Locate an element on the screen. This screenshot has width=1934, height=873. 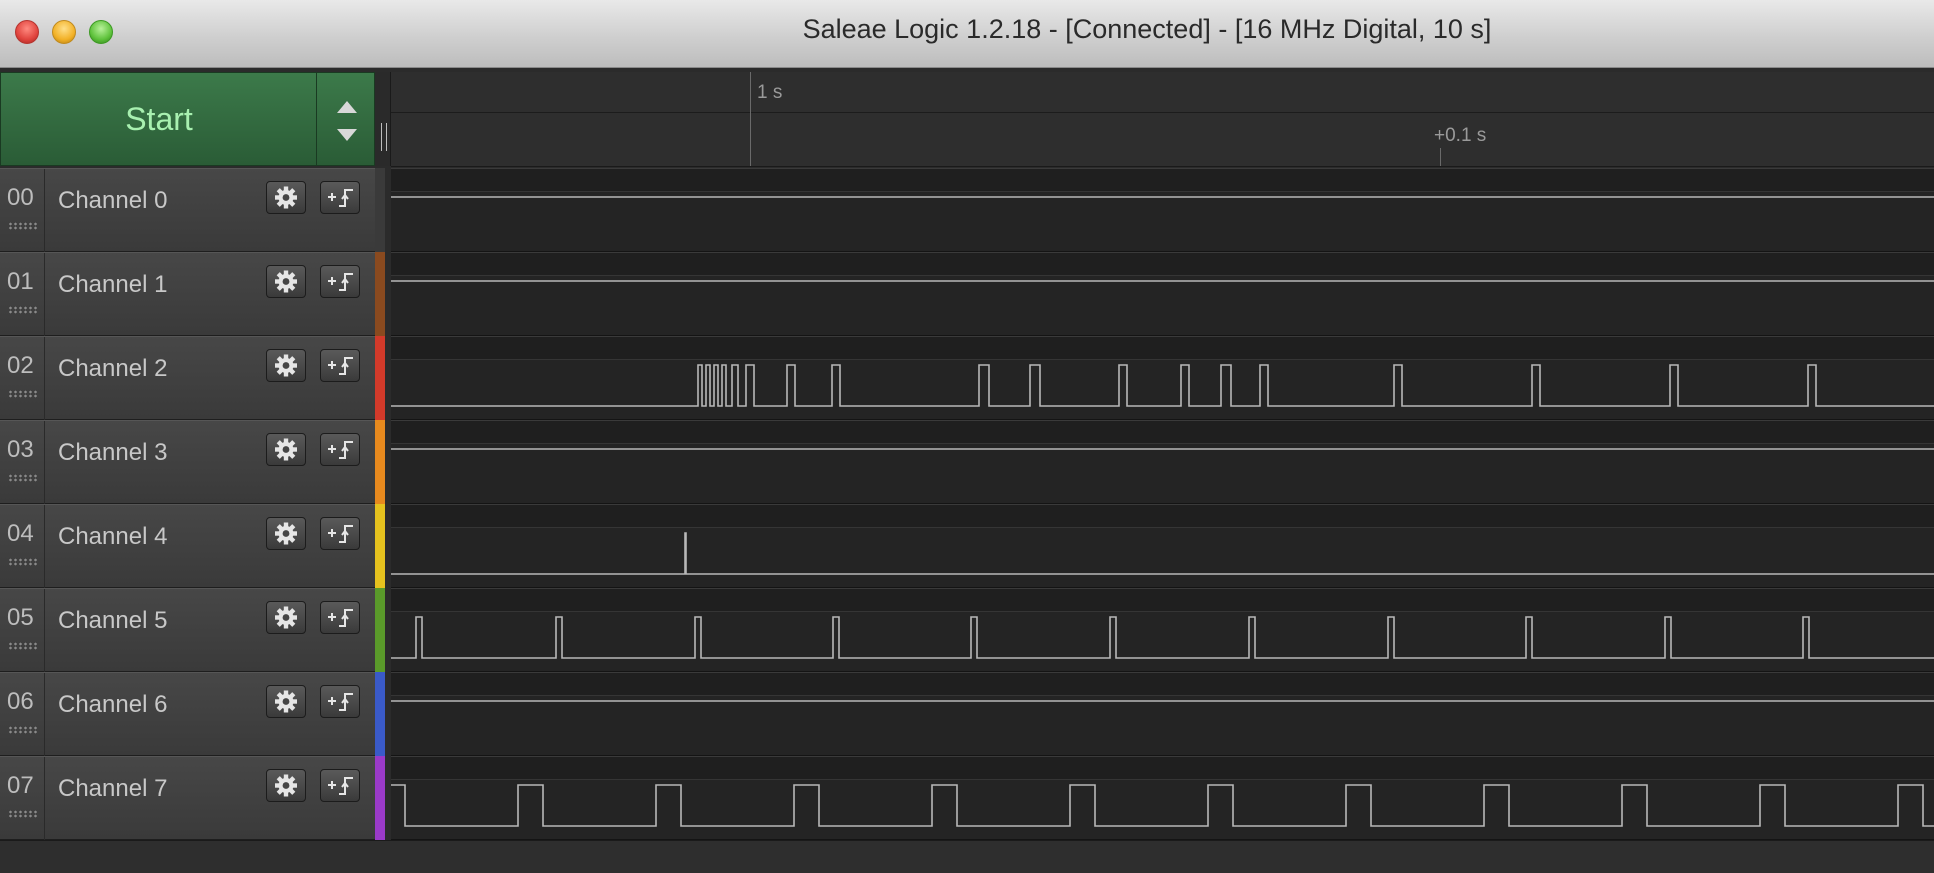
ruler-label-major: 1 s is located at coordinates (770, 92).